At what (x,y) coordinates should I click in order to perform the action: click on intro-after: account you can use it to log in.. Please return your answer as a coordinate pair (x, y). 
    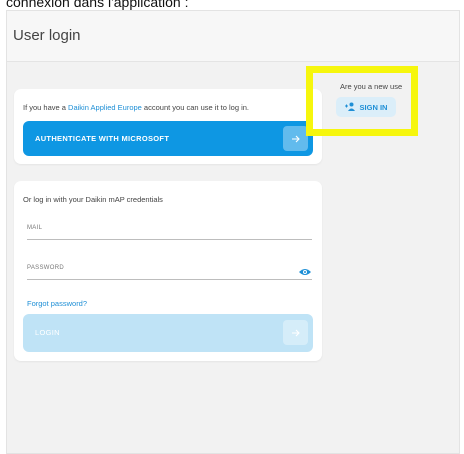
    Looking at the image, I should click on (195, 107).